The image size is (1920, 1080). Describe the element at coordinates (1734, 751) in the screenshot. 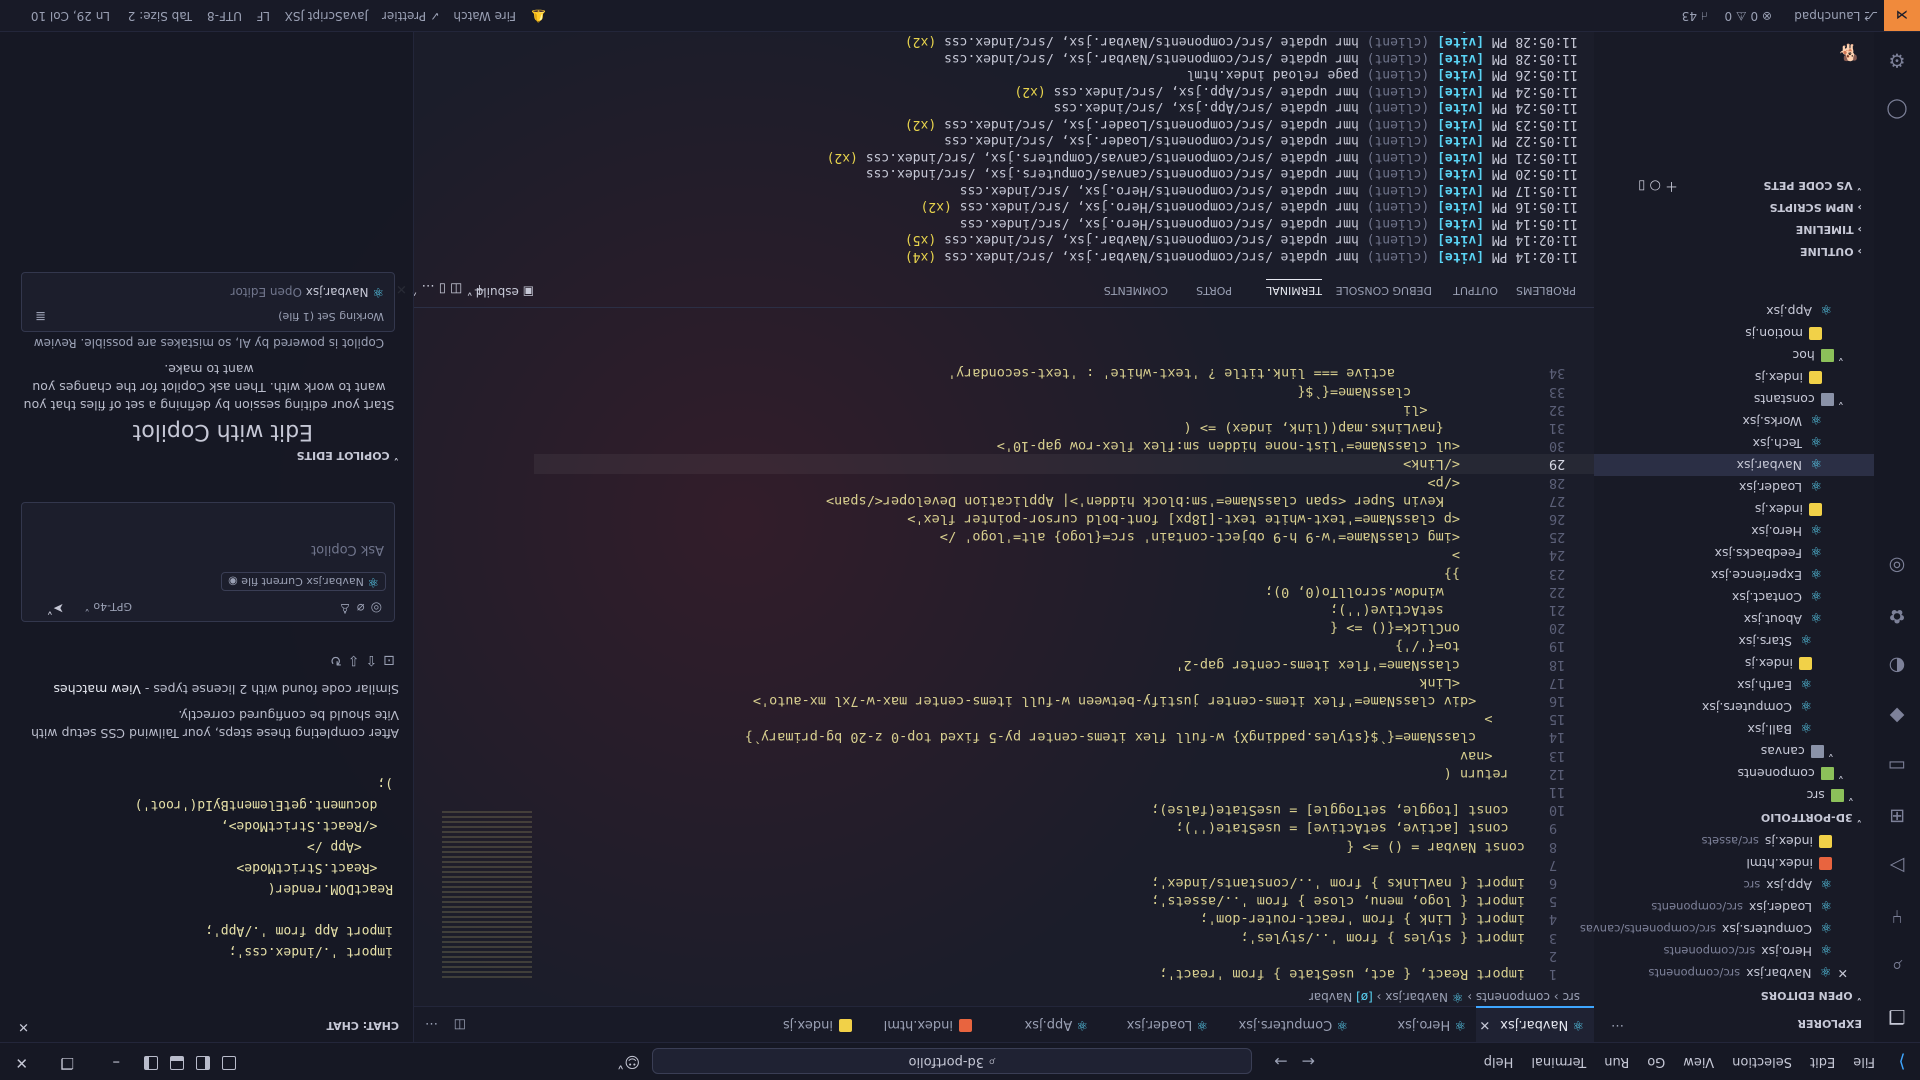

I see `folder-canvas: ˅ canvas` at that location.